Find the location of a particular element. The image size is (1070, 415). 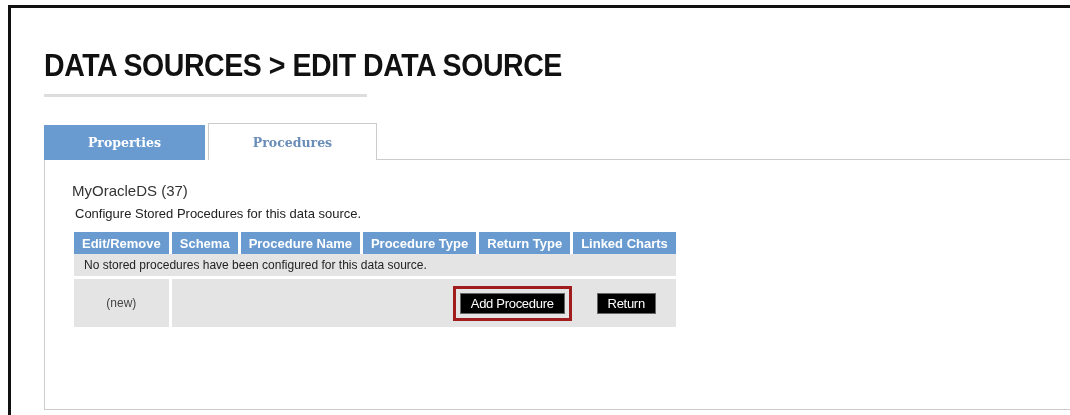

table-cell: (new) is located at coordinates (121, 303).